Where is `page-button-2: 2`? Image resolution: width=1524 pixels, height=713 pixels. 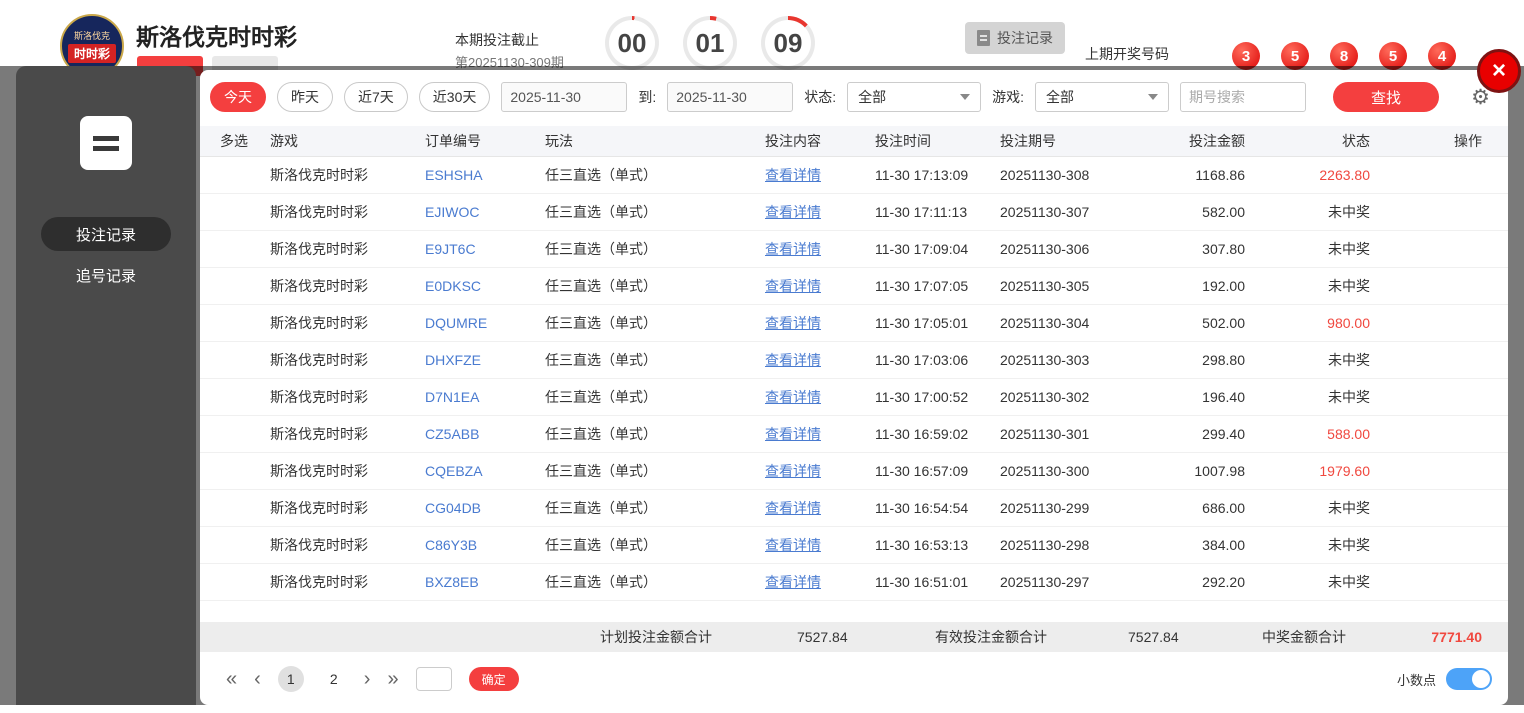
page-button-2: 2 is located at coordinates (334, 679).